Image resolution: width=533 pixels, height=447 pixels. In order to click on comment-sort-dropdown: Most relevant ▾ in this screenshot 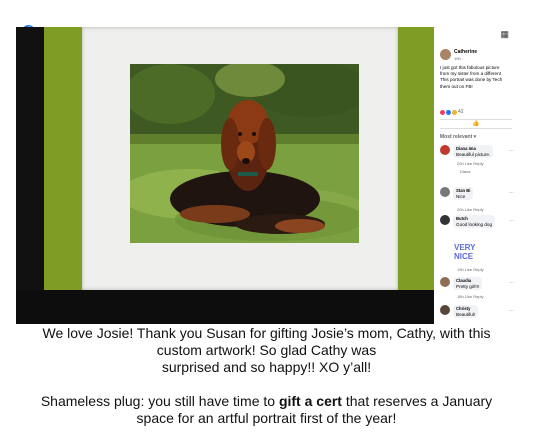, I will do `click(458, 137)`.